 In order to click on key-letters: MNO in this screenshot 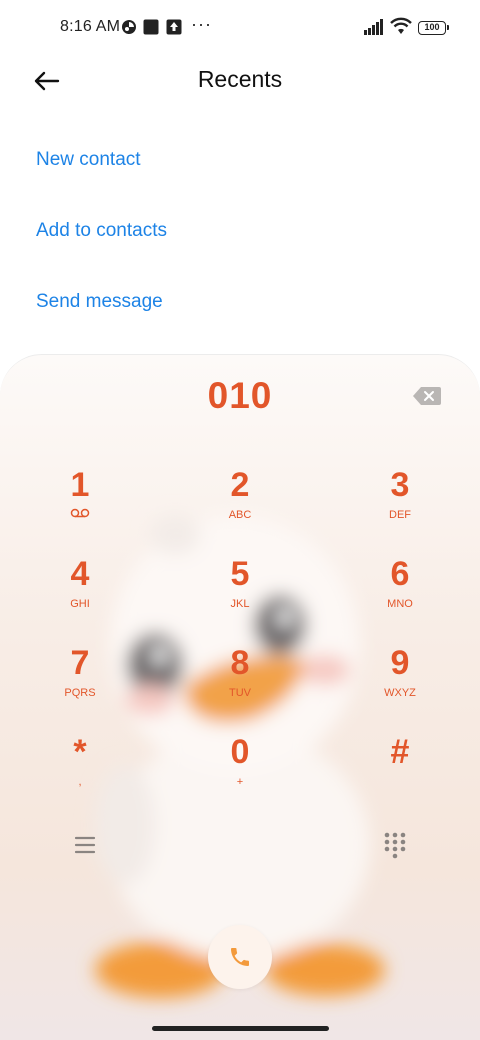, I will do `click(400, 604)`.